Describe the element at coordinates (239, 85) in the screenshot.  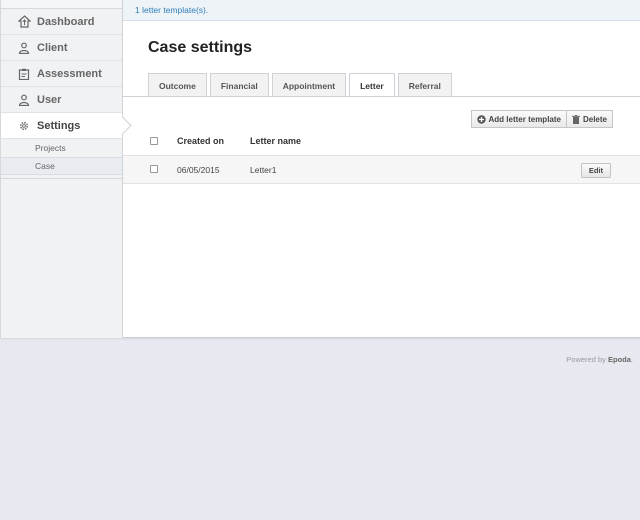
I see `tab-financial: Financial` at that location.